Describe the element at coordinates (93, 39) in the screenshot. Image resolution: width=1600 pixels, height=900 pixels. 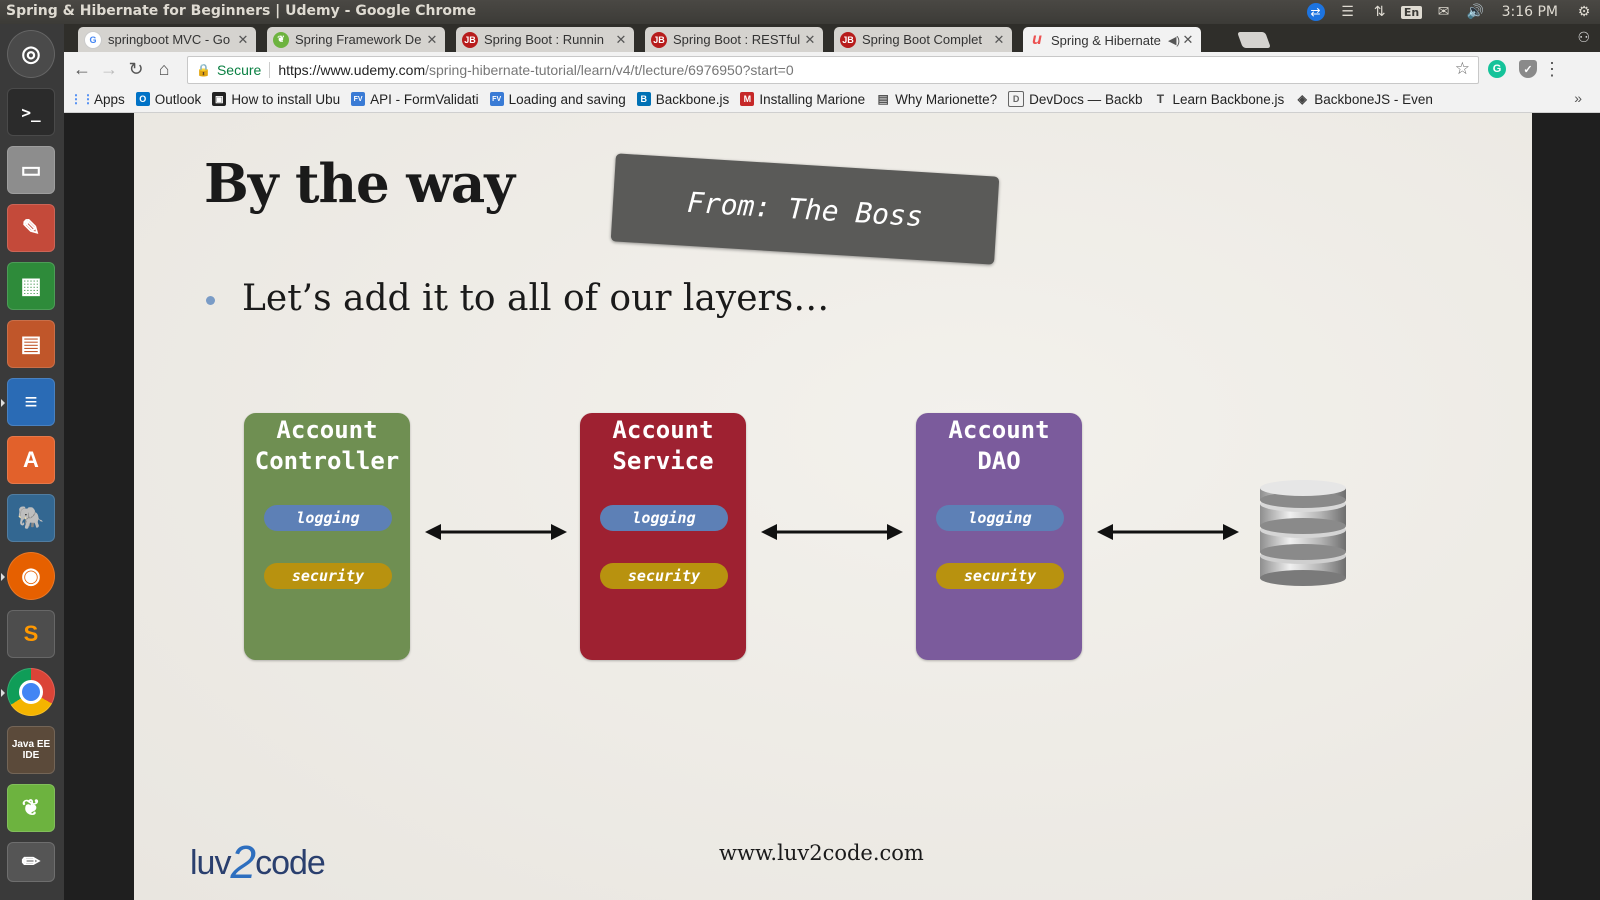
I see `google-icon: G` at that location.